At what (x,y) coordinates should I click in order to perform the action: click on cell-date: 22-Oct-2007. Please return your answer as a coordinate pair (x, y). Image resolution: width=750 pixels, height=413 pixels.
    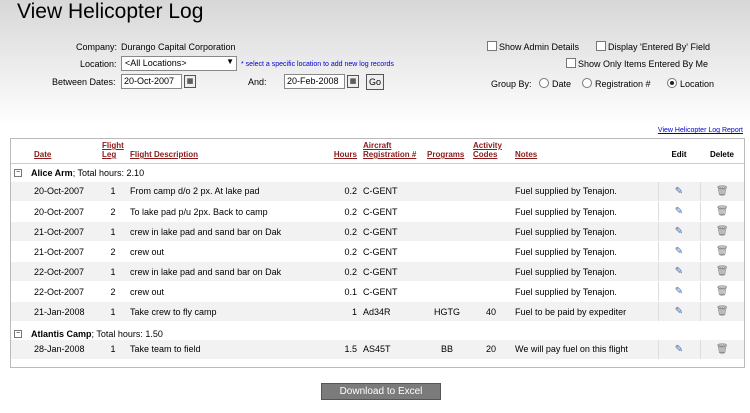
    Looking at the image, I should click on (65, 291).